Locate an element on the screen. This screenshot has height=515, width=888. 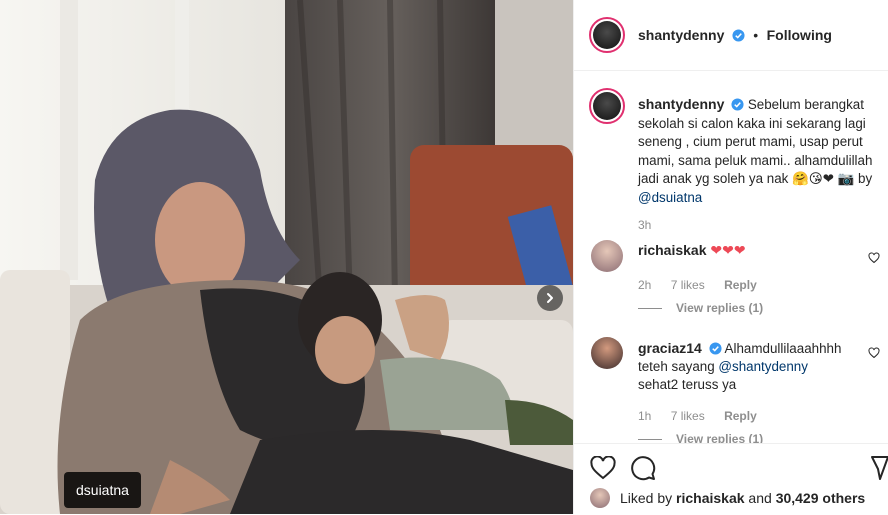
chevron-right-icon is located at coordinates (550, 298).